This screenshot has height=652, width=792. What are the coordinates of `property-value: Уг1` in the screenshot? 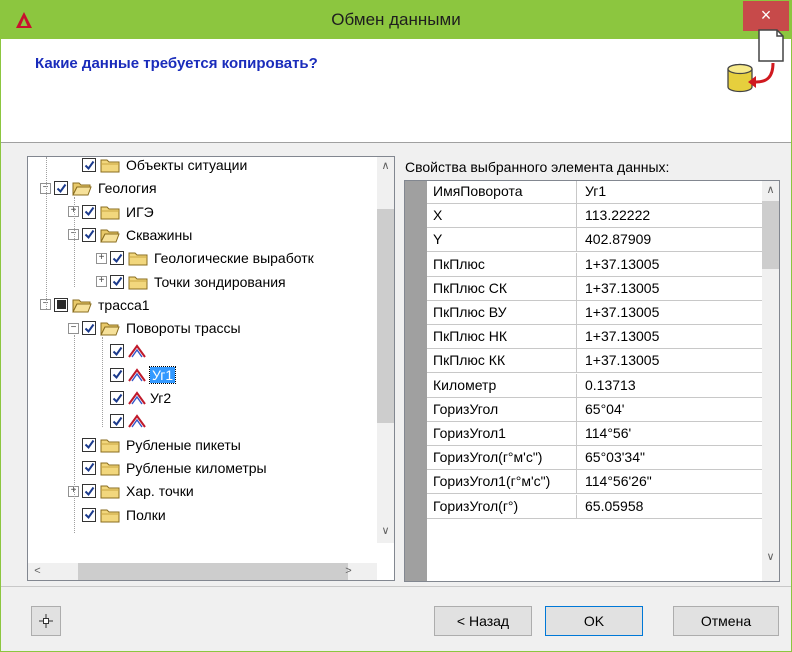 It's located at (596, 191).